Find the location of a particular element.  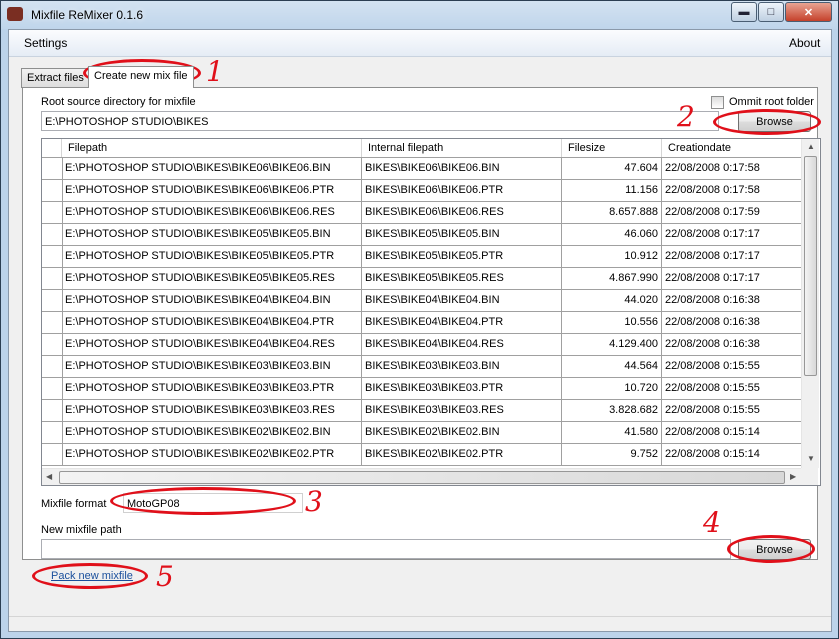

cell-internal-filepath: BIKES\BIKE06\BIKE06.PTR is located at coordinates (462, 190).